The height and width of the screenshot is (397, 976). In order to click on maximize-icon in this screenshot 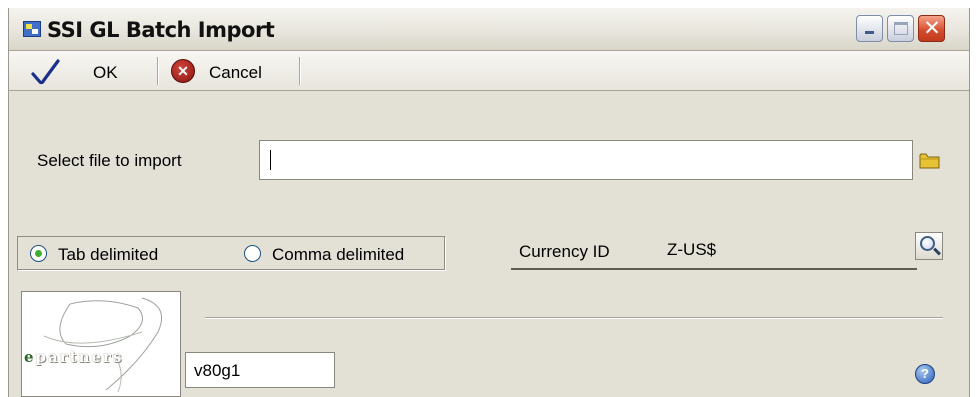, I will do `click(901, 28)`.